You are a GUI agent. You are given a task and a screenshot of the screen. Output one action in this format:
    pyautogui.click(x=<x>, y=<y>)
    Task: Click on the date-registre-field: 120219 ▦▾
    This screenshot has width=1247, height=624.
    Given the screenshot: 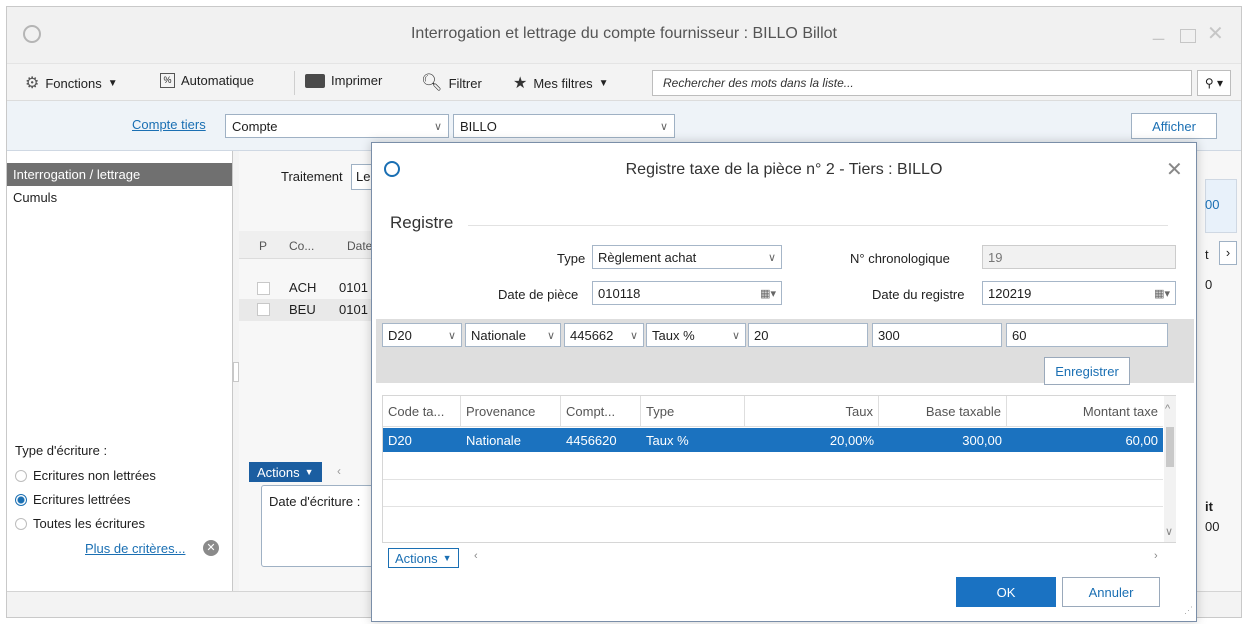 What is the action you would take?
    pyautogui.click(x=1079, y=293)
    